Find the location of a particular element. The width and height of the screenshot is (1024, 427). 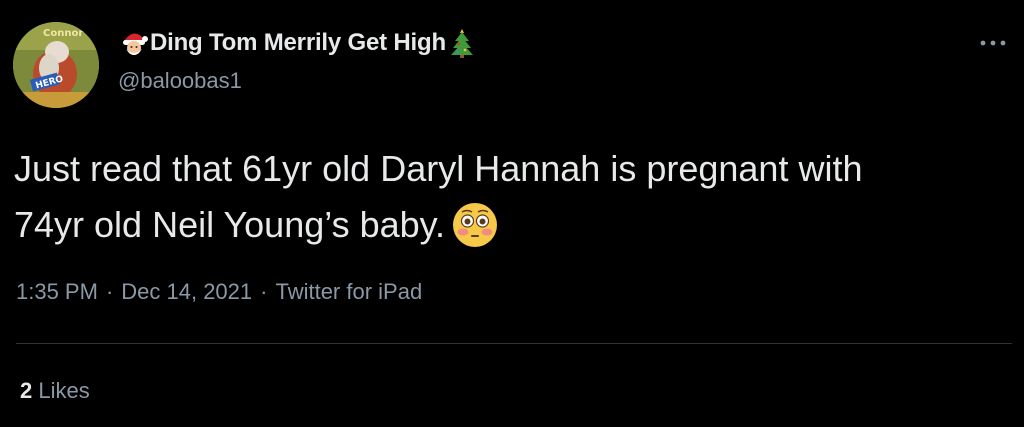

likes-count: 2 is located at coordinates (26, 390).